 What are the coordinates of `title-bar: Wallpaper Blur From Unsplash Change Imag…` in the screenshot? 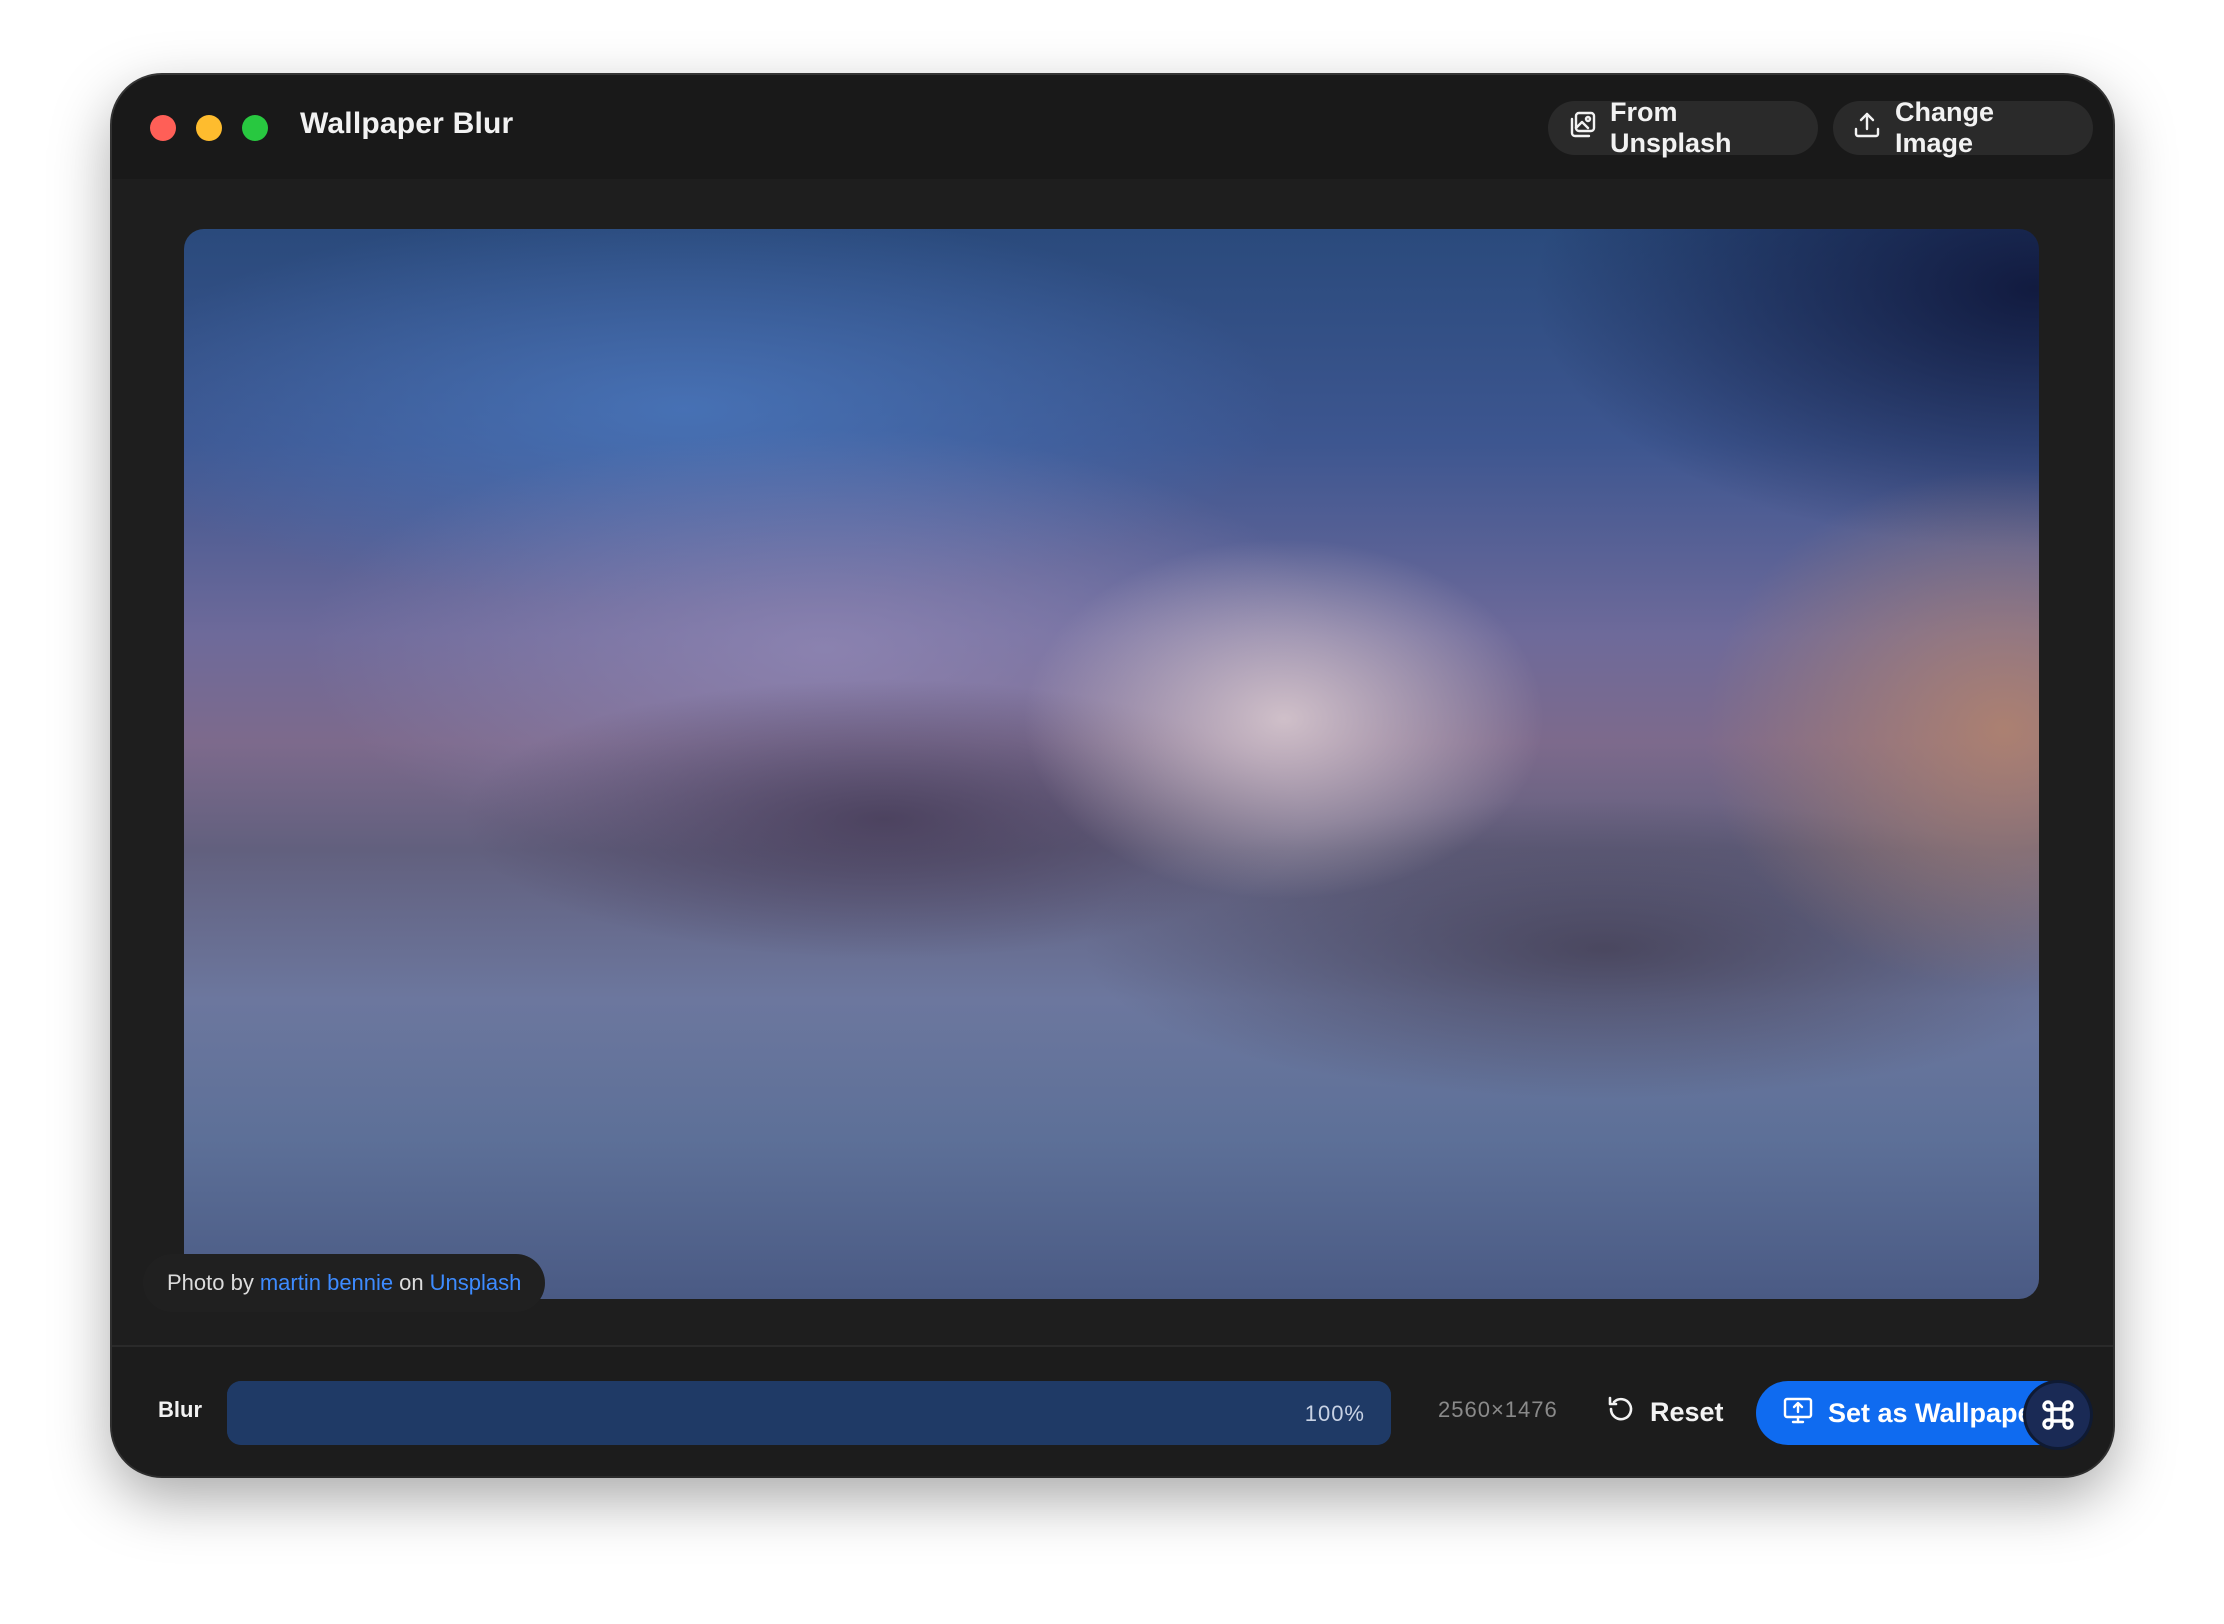 It's located at (1112, 127).